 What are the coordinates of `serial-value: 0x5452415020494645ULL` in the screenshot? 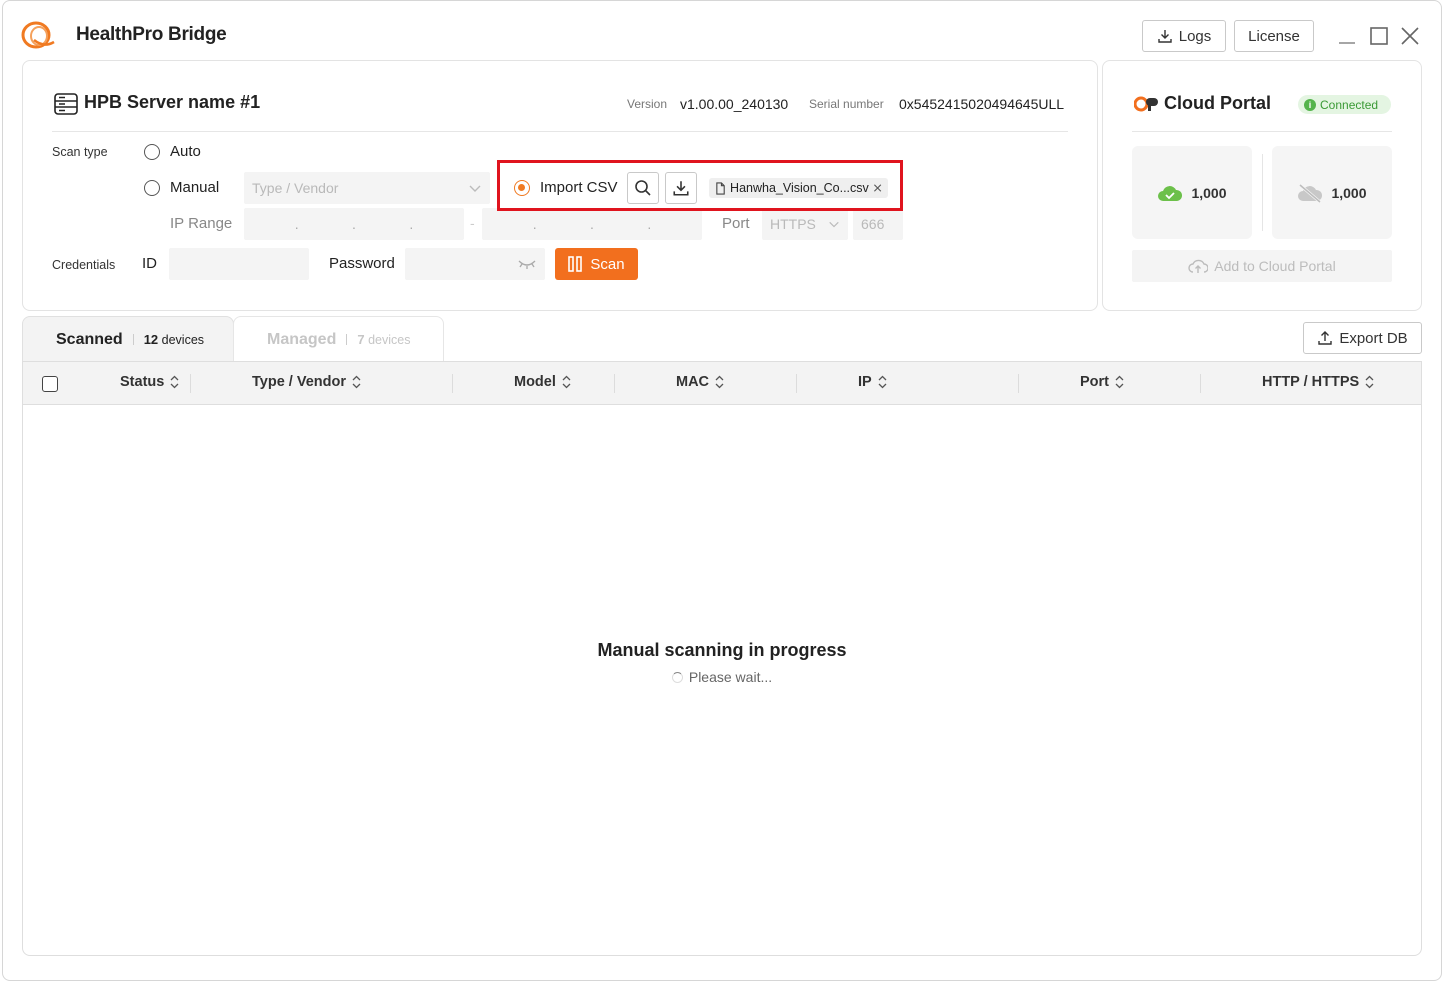 It's located at (982, 104).